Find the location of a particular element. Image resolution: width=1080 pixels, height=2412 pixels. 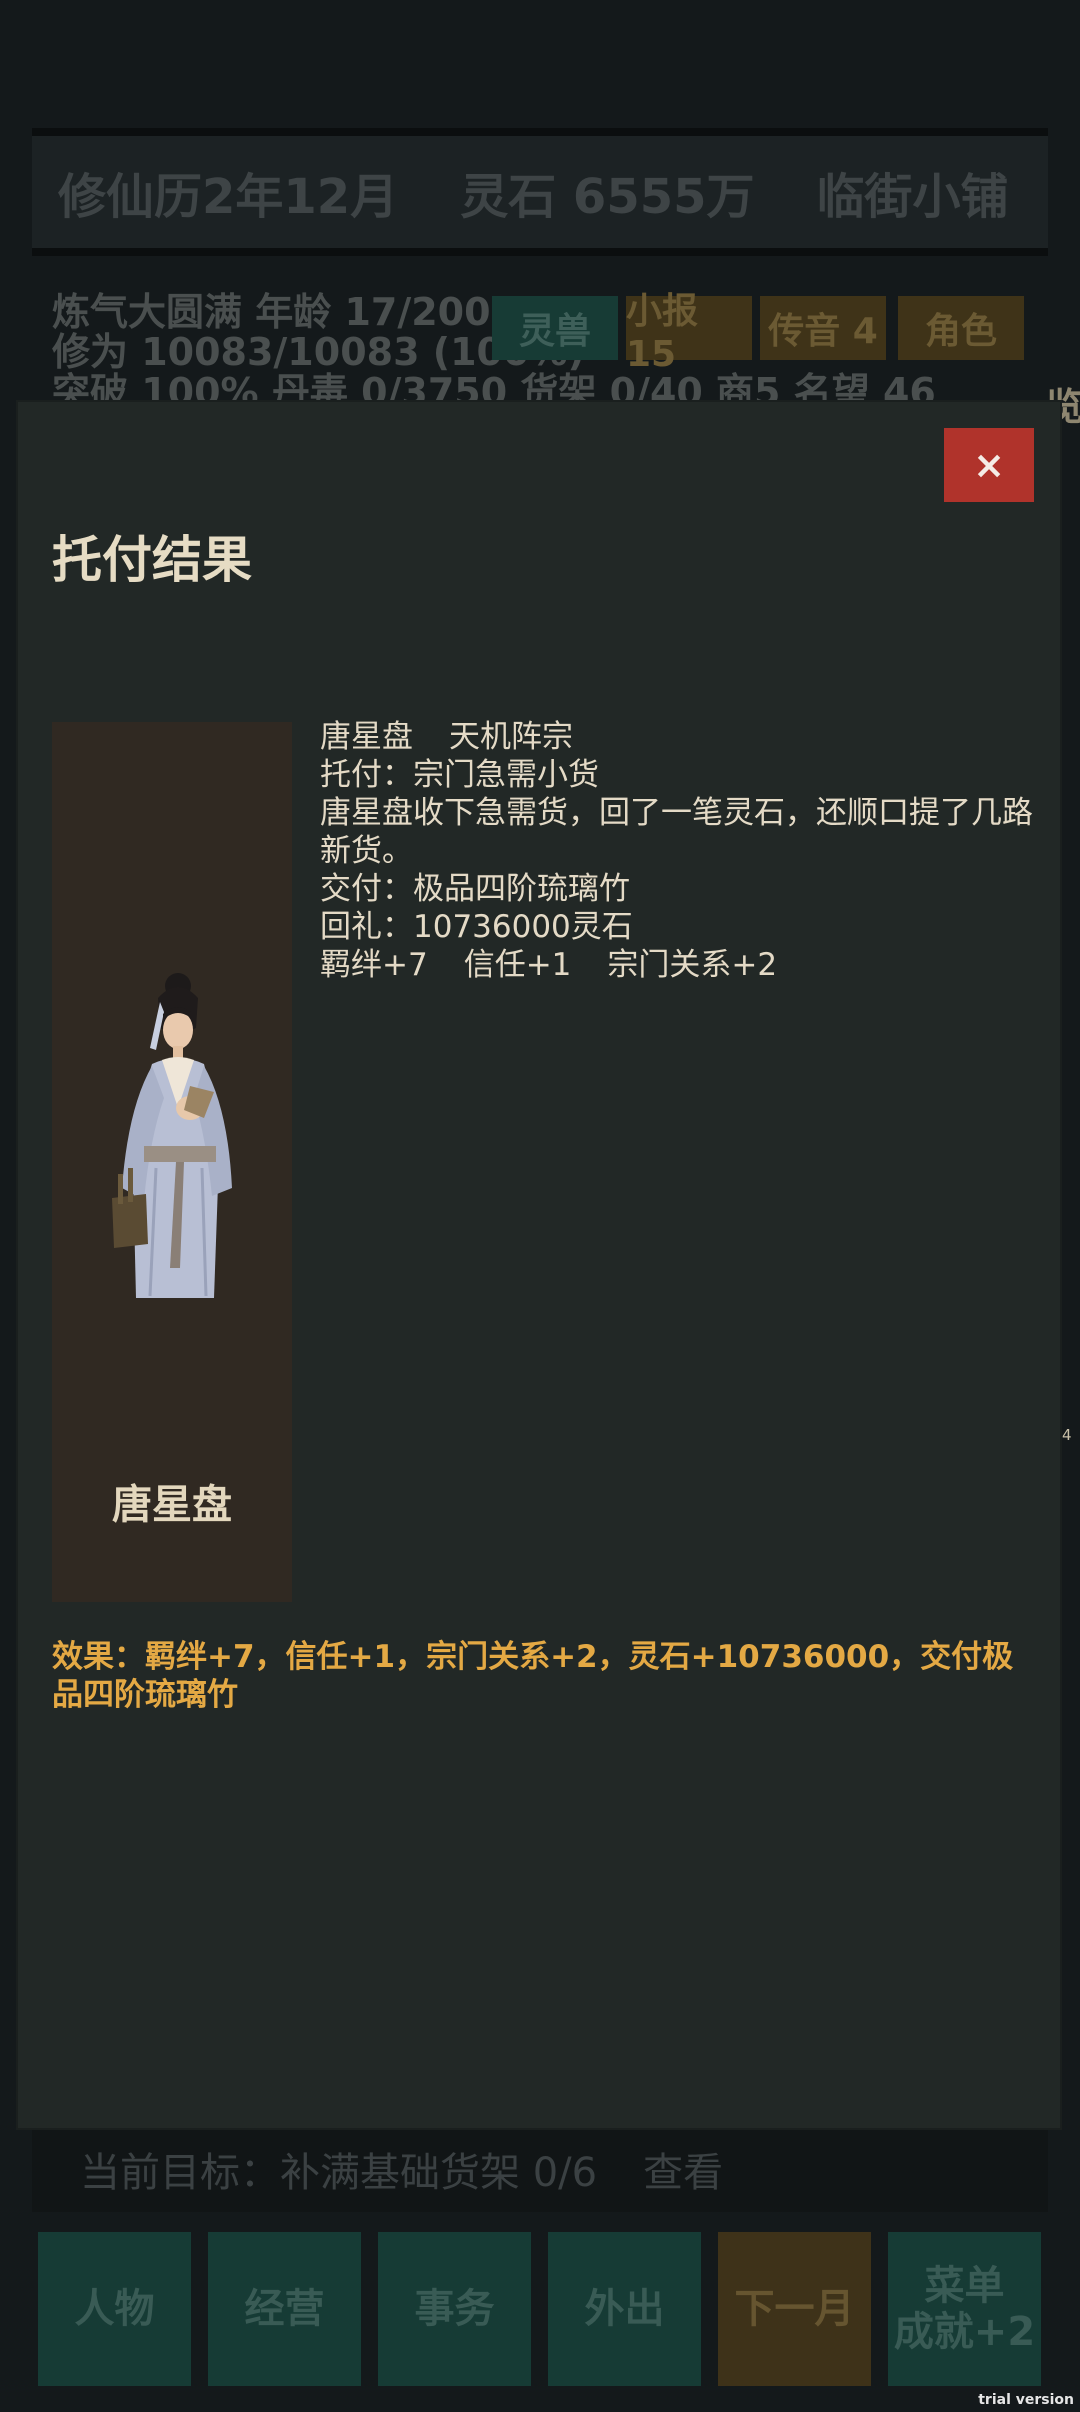

edge-number: 4 is located at coordinates (1067, 1435).